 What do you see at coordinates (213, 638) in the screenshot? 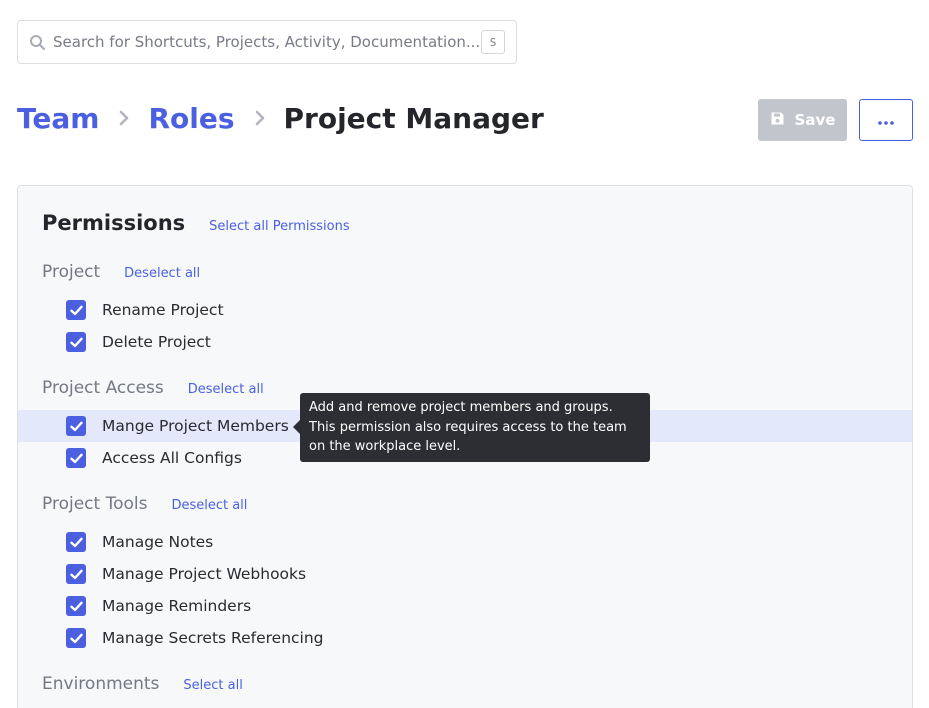
I see `permission-label: Manage Secrets Referencing` at bounding box center [213, 638].